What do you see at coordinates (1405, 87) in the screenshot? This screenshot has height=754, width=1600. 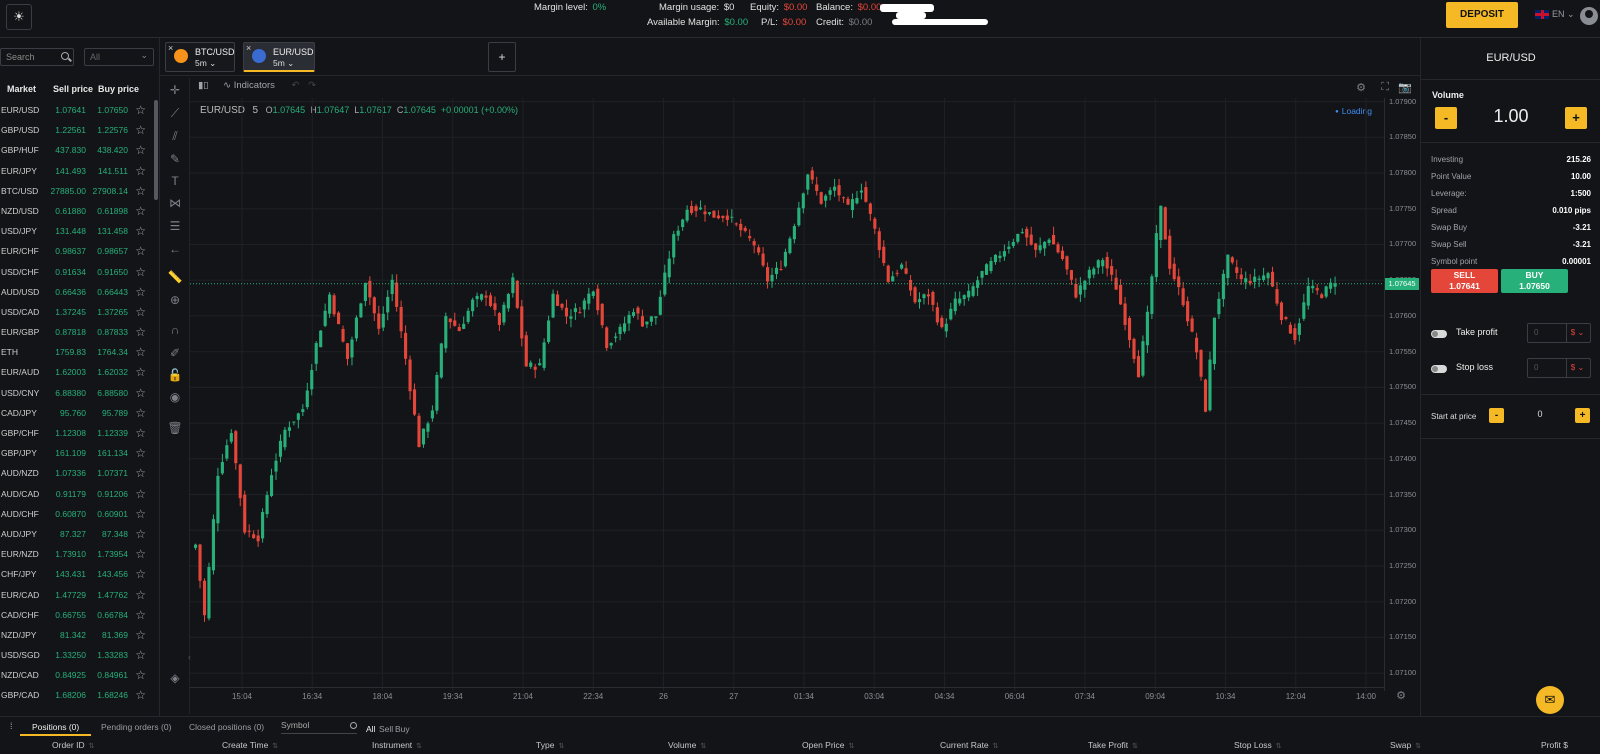 I see `camera-icon: 📷` at bounding box center [1405, 87].